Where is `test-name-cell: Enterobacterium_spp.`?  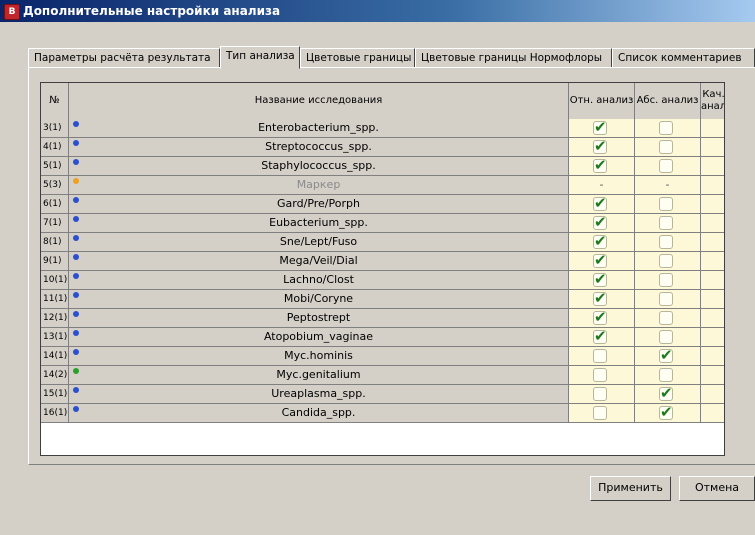 test-name-cell: Enterobacterium_spp. is located at coordinates (319, 128).